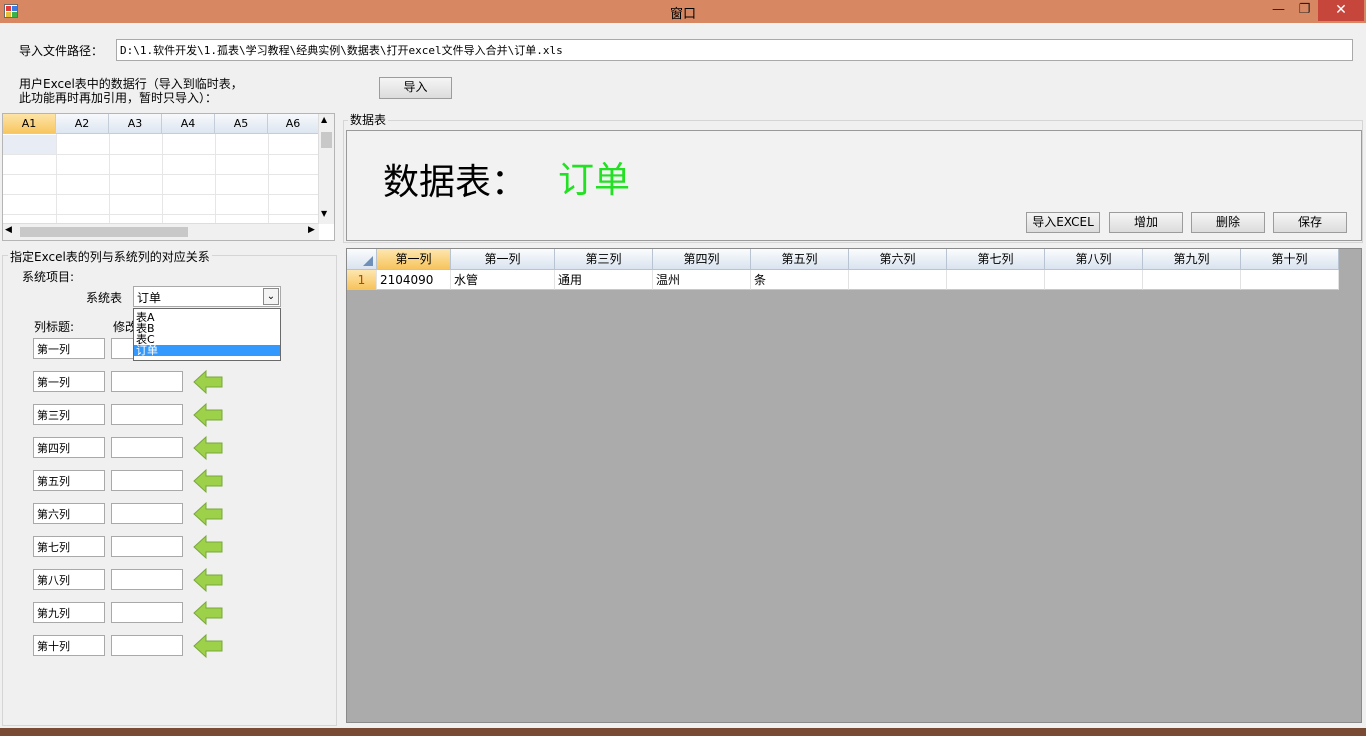  What do you see at coordinates (800, 259) in the screenshot?
I see `grid-col-header: 第五列` at bounding box center [800, 259].